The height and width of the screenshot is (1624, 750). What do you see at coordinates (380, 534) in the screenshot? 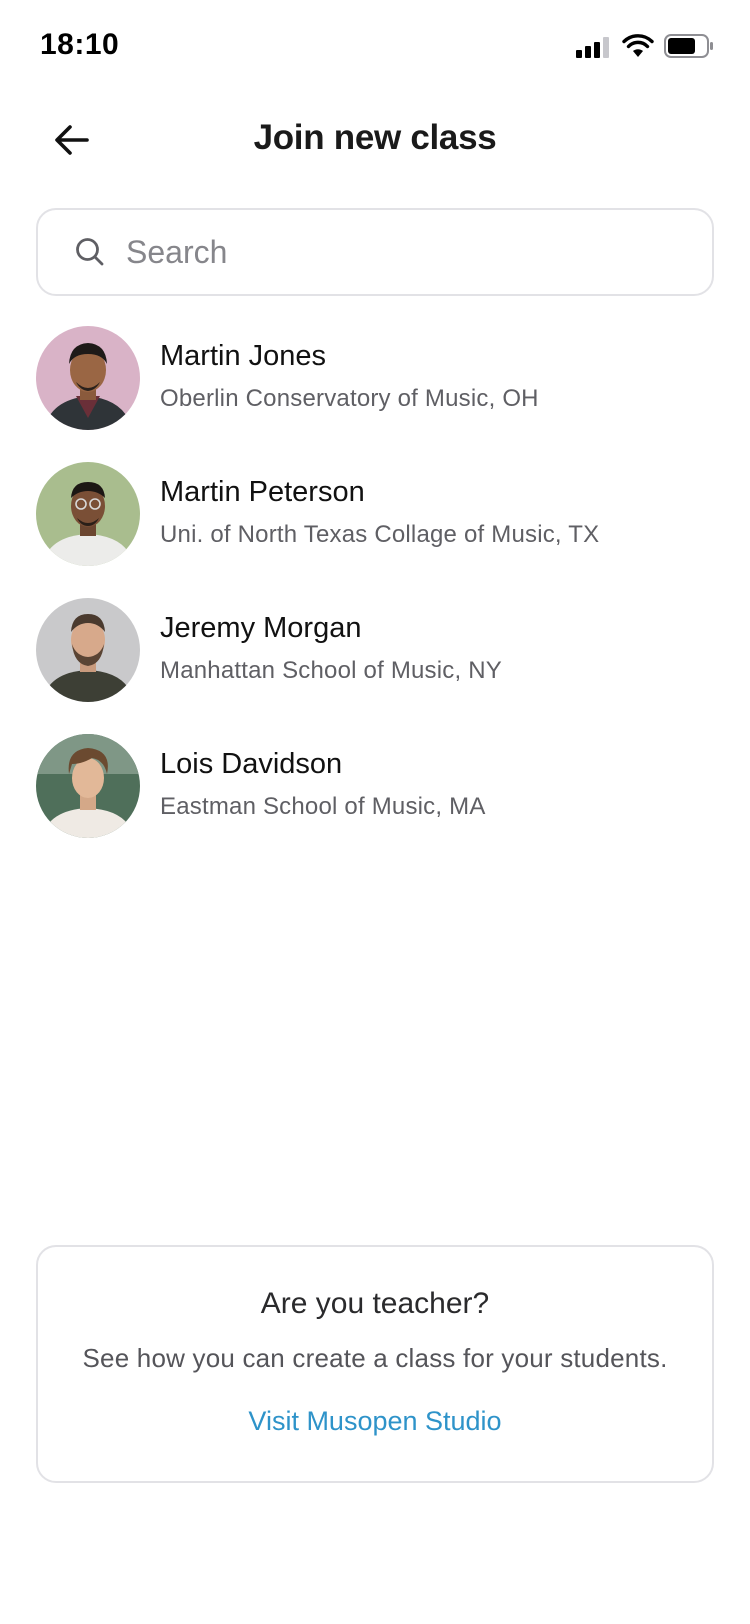
I see `teacher-school: Uni. of North Texas Collage of Music, TX` at bounding box center [380, 534].